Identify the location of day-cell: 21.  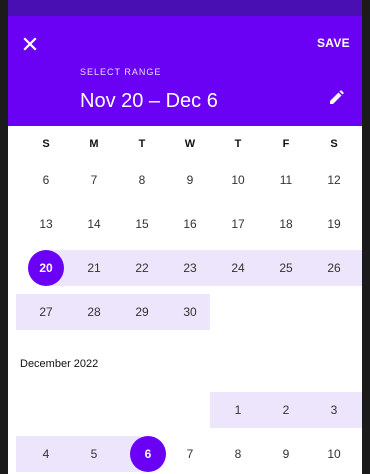
(94, 268).